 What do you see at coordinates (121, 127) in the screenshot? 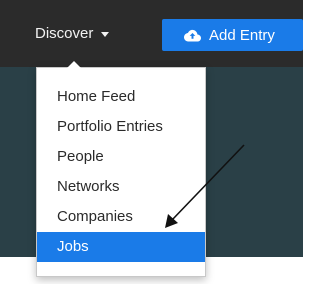
I see `menu-item-portfolio-entries: Portfolio Entries` at bounding box center [121, 127].